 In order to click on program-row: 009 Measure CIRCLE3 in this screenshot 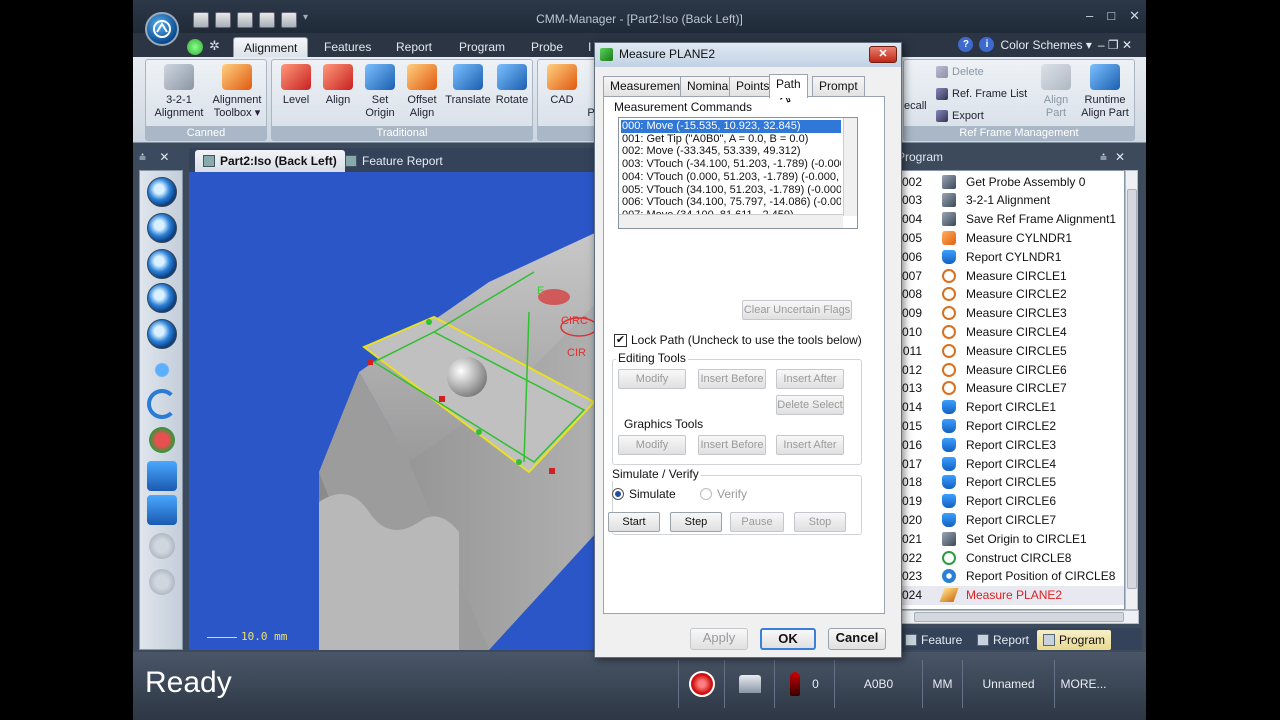, I will do `click(1011, 313)`.